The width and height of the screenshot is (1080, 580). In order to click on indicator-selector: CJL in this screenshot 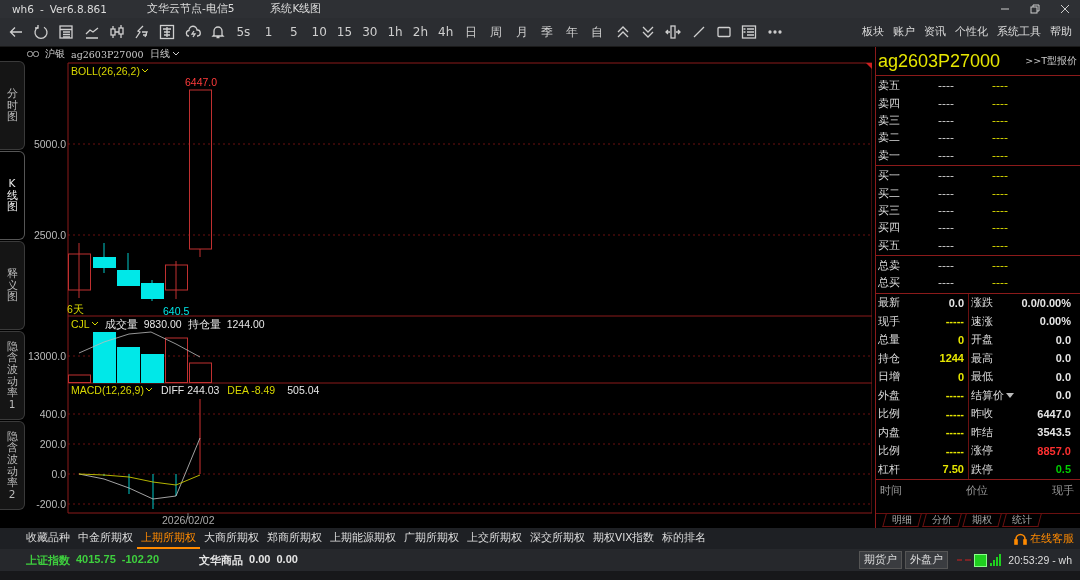, I will do `click(85, 324)`.